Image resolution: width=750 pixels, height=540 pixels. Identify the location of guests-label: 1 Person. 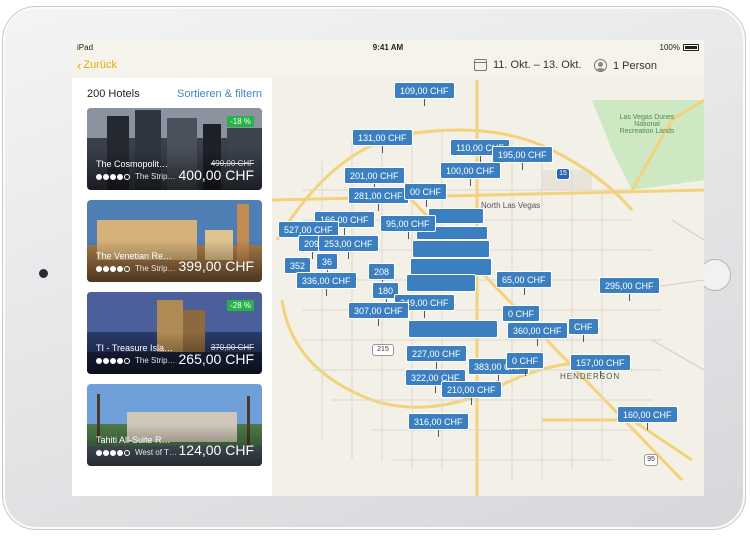
(635, 65).